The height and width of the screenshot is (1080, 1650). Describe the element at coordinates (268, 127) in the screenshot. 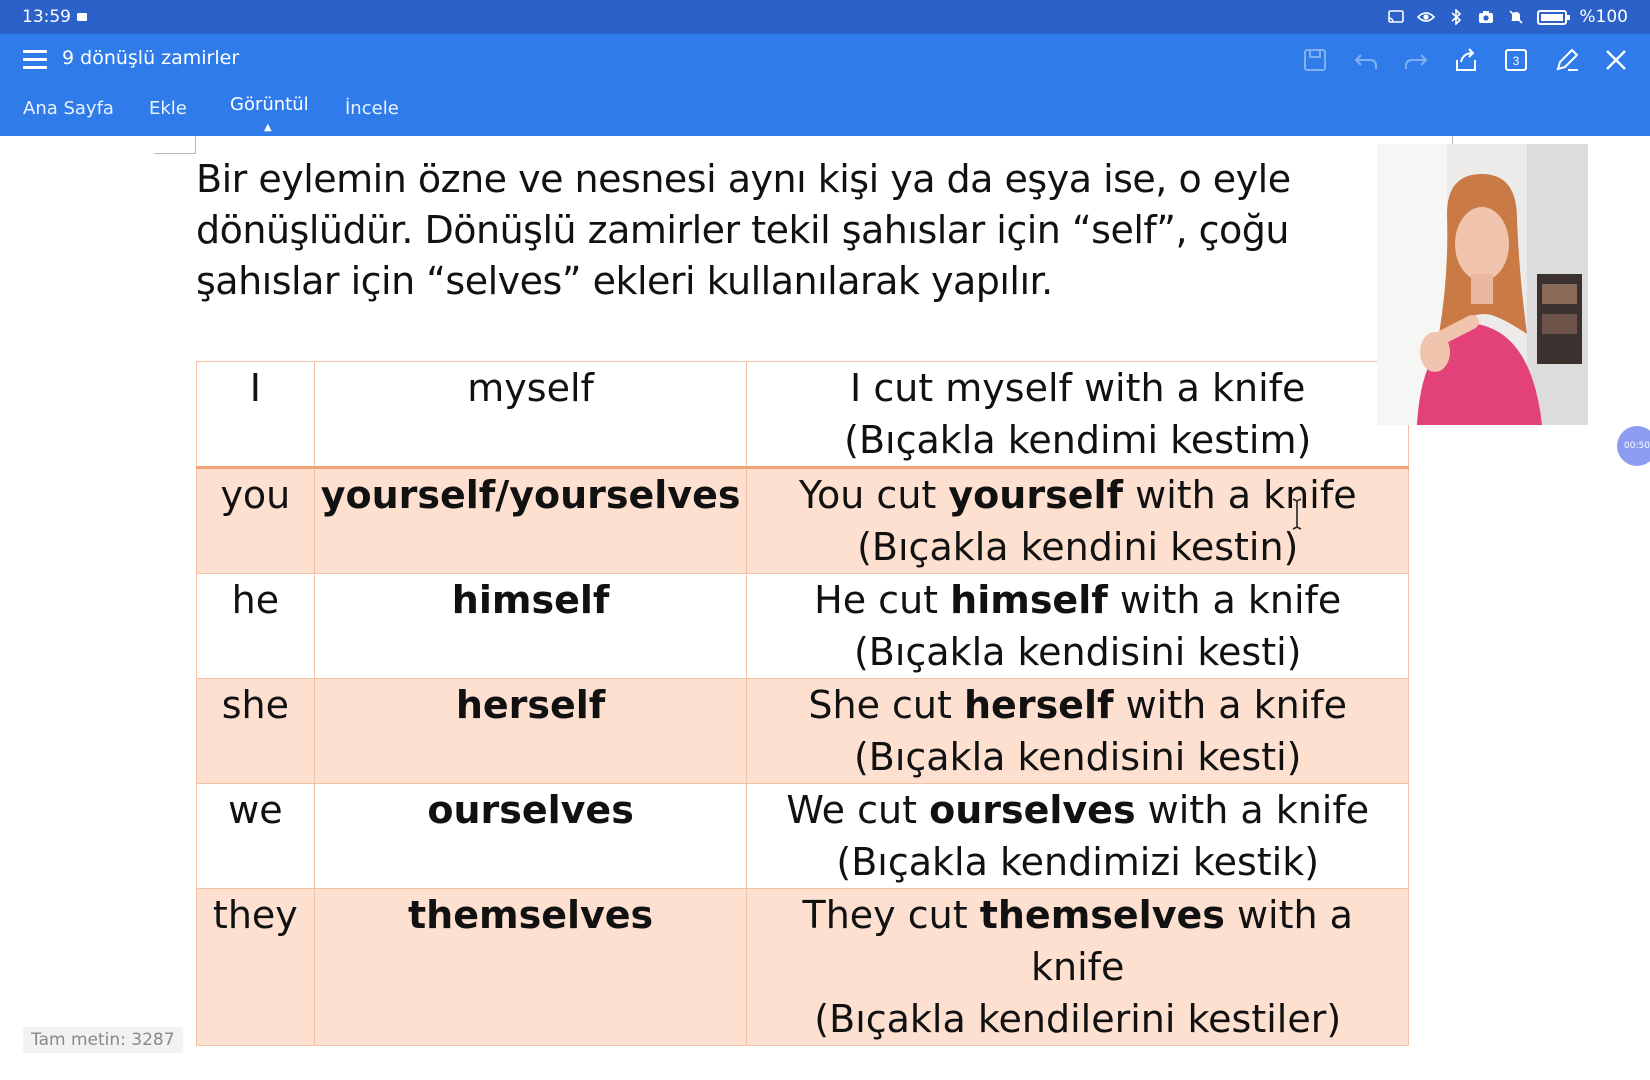

I see `chevron-up-icon: ▲` at that location.